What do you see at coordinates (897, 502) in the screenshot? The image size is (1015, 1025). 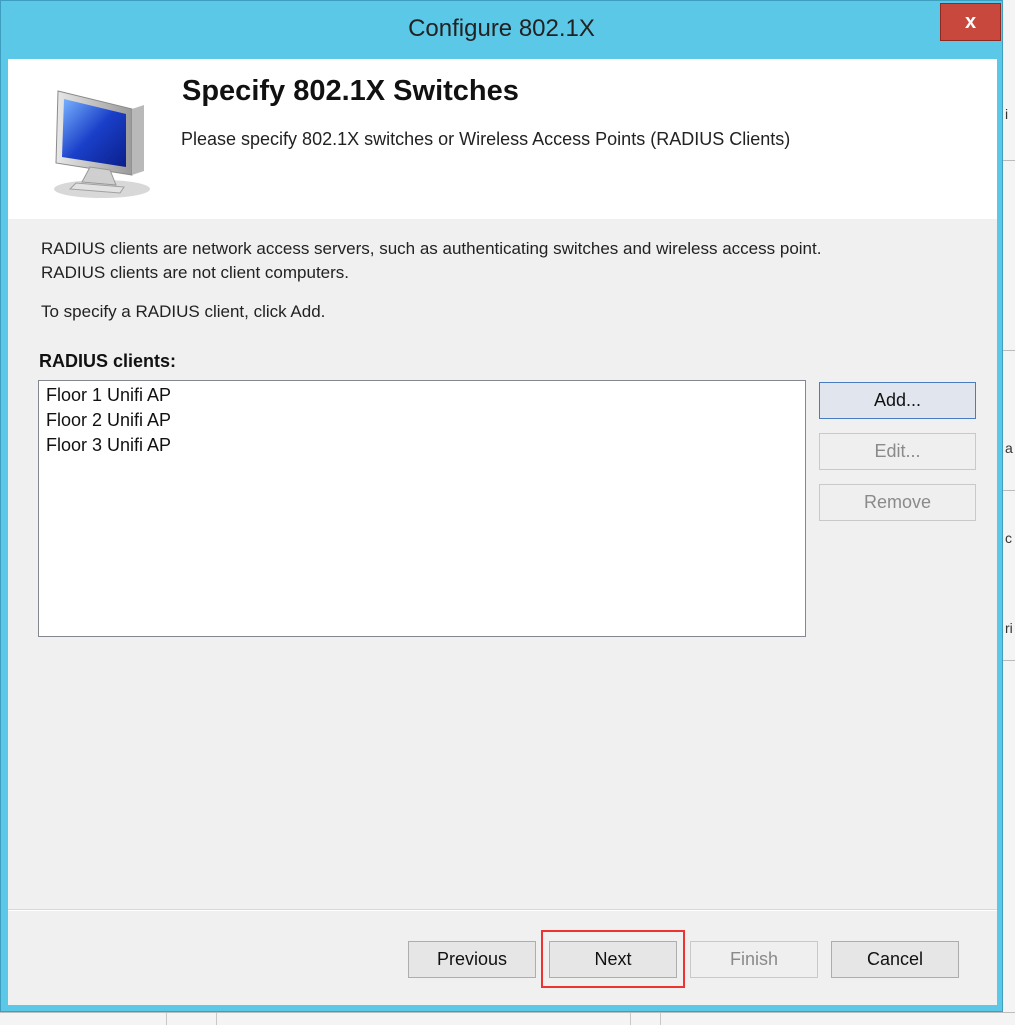 I see `remove-button: Remove` at bounding box center [897, 502].